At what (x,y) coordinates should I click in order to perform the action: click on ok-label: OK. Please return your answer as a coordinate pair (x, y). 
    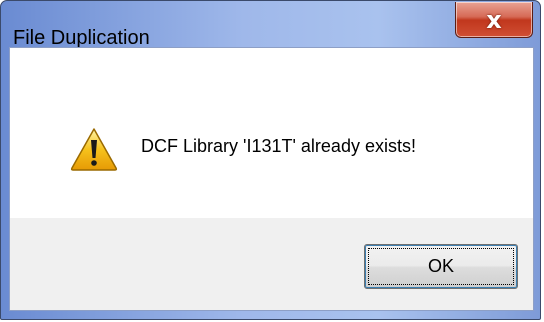
    Looking at the image, I should click on (440, 266).